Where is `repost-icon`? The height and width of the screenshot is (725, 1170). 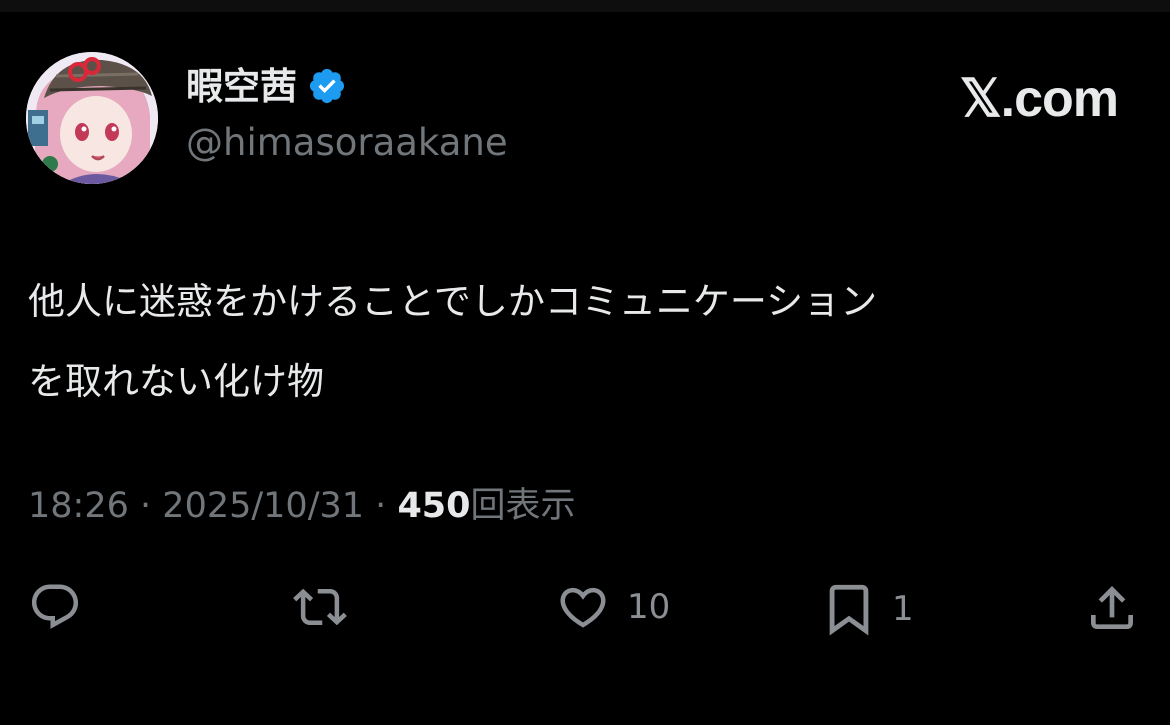 repost-icon is located at coordinates (320, 607).